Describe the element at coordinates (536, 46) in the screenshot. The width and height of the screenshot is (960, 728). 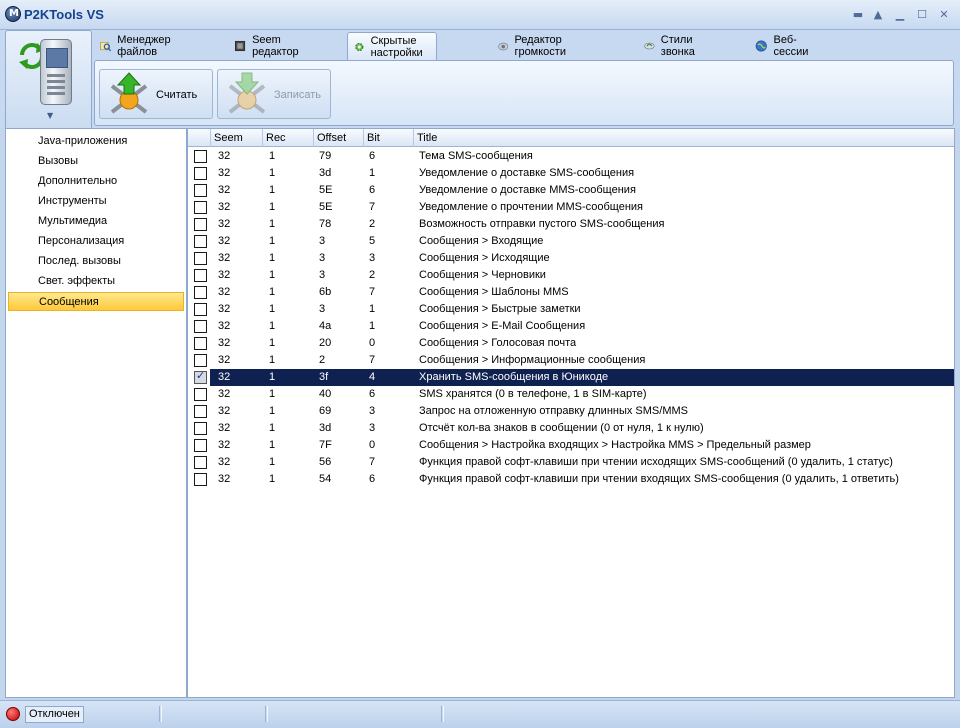
I see `tab-volume-editor: Редактор громкости` at that location.